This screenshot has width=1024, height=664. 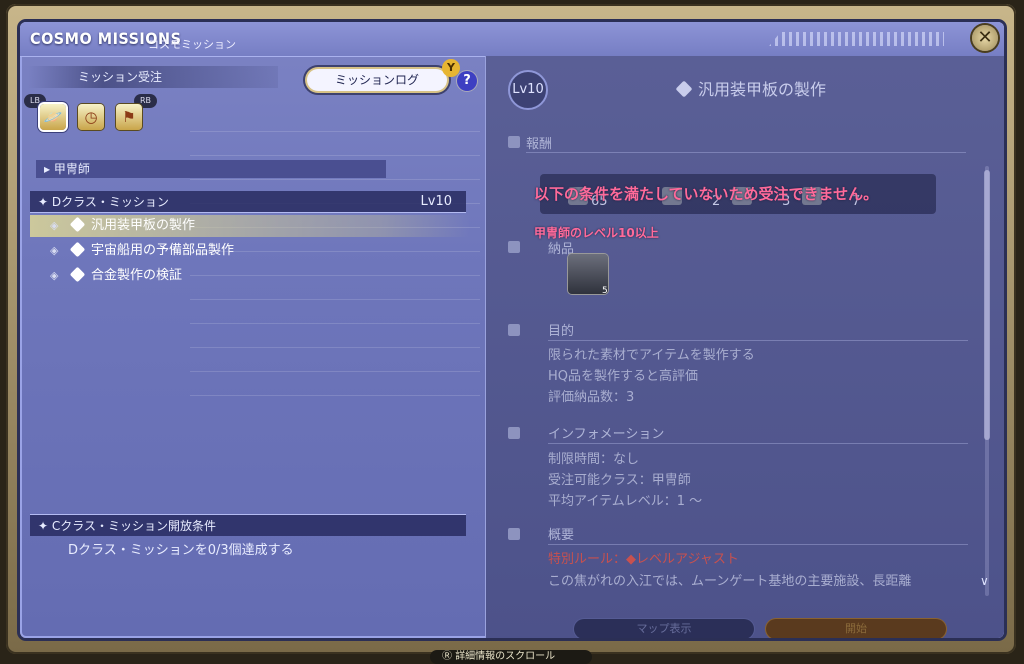 I want to click on detail-mission-title: 汎用装甲板の製作, so click(x=751, y=88).